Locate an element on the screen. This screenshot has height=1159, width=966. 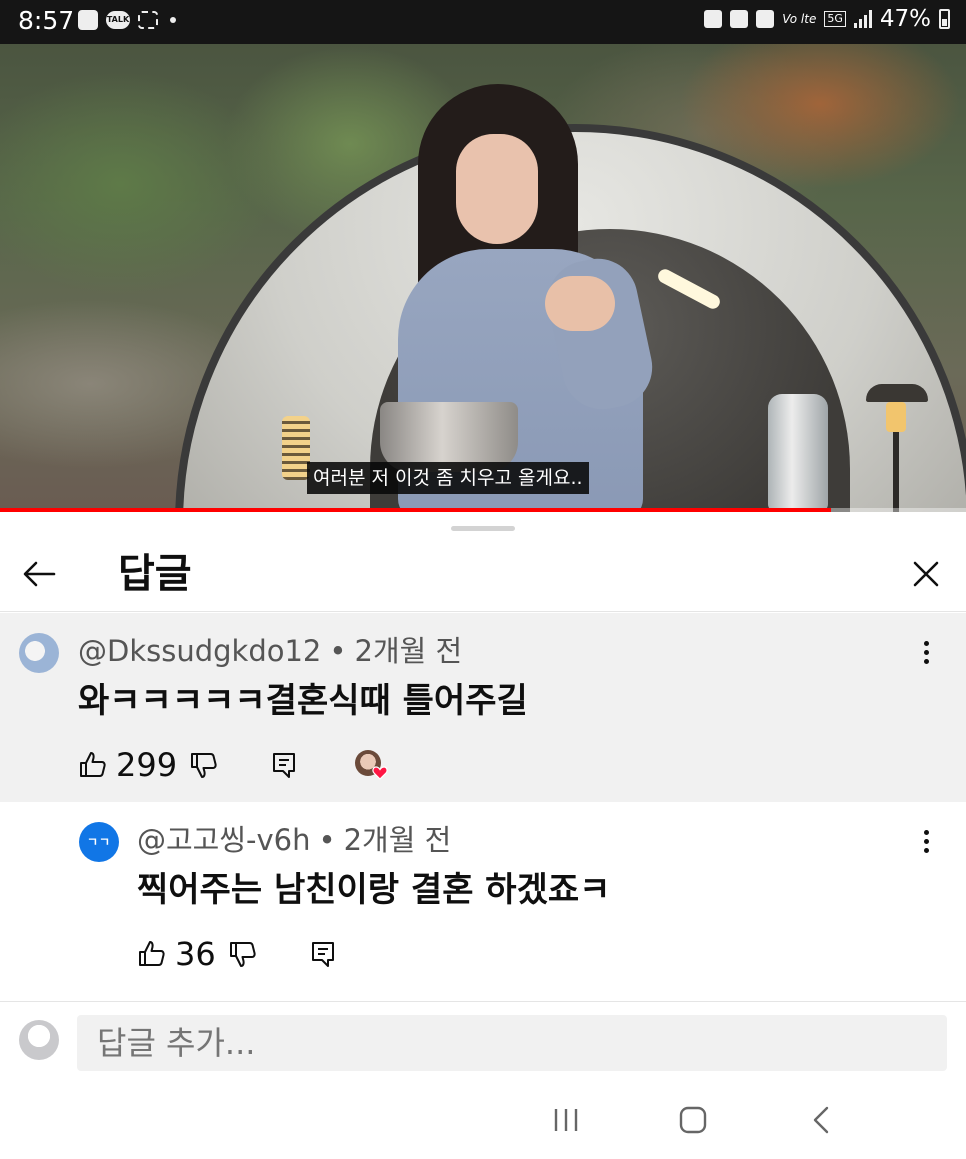
sheet-title: 답글 is located at coordinates (155, 574).